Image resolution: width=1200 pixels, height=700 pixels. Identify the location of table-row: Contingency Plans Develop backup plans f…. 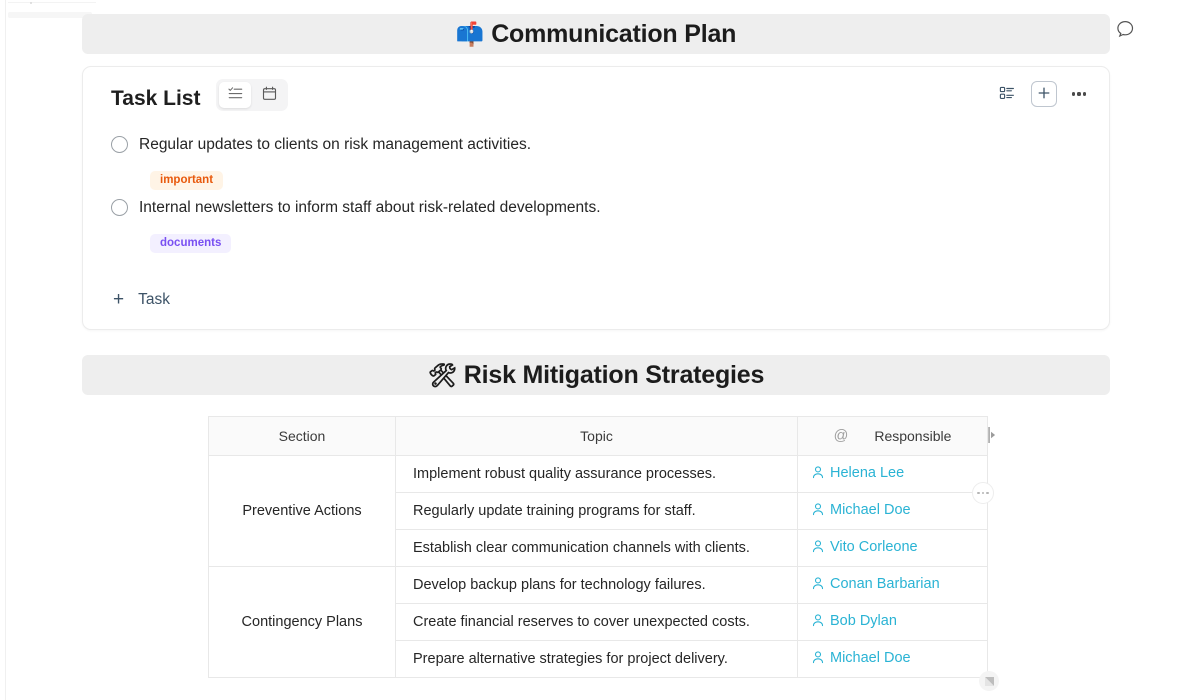
(598, 622).